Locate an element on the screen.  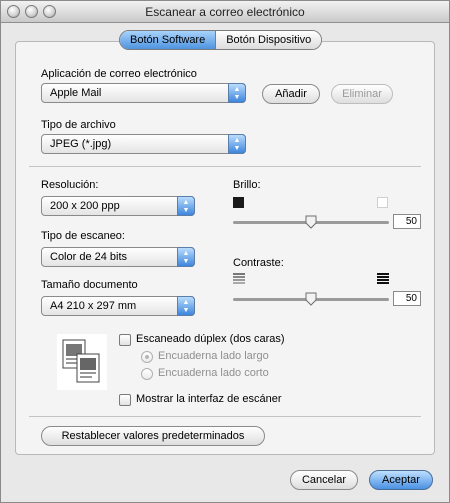
reset-defaults-button: Restablecer valores predeterminados is located at coordinates (153, 436).